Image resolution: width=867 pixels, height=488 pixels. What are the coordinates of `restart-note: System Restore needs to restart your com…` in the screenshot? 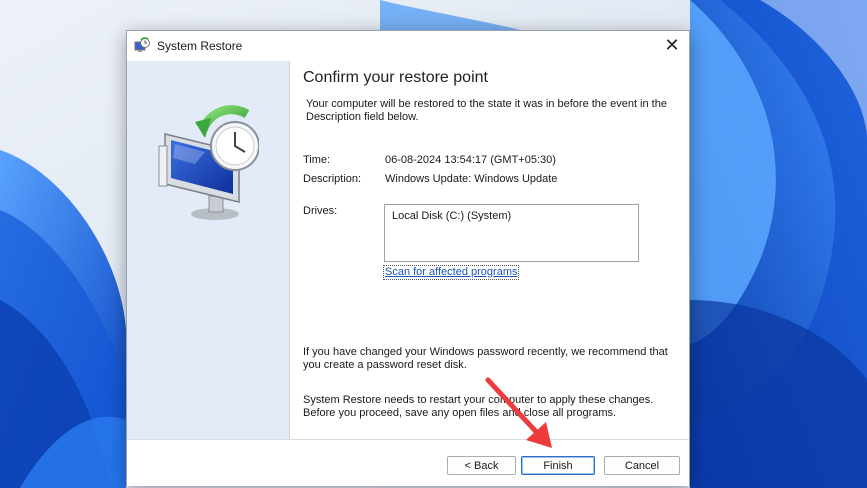 It's located at (478, 406).